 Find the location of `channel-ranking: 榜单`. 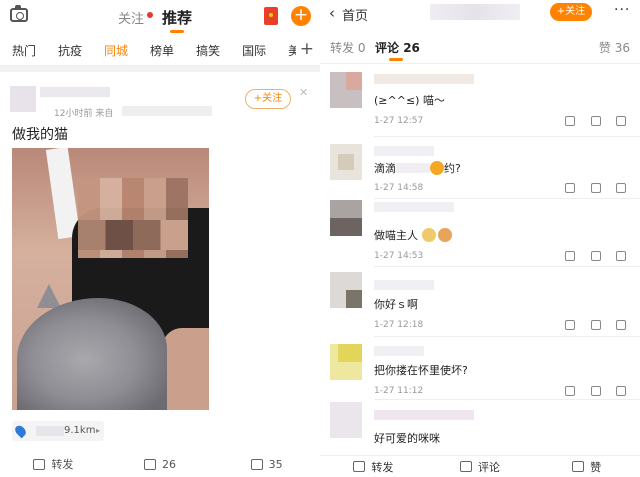

channel-ranking: 榜单 is located at coordinates (162, 50).